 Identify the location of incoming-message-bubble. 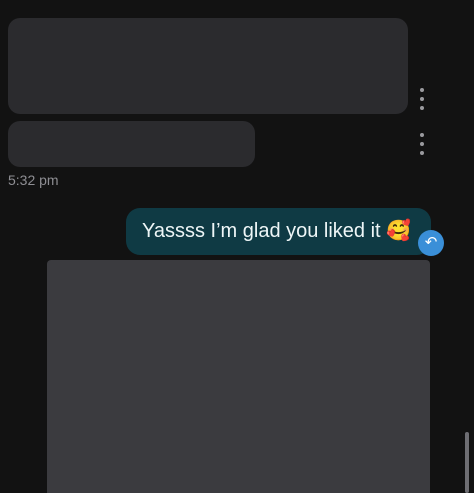
(131, 144).